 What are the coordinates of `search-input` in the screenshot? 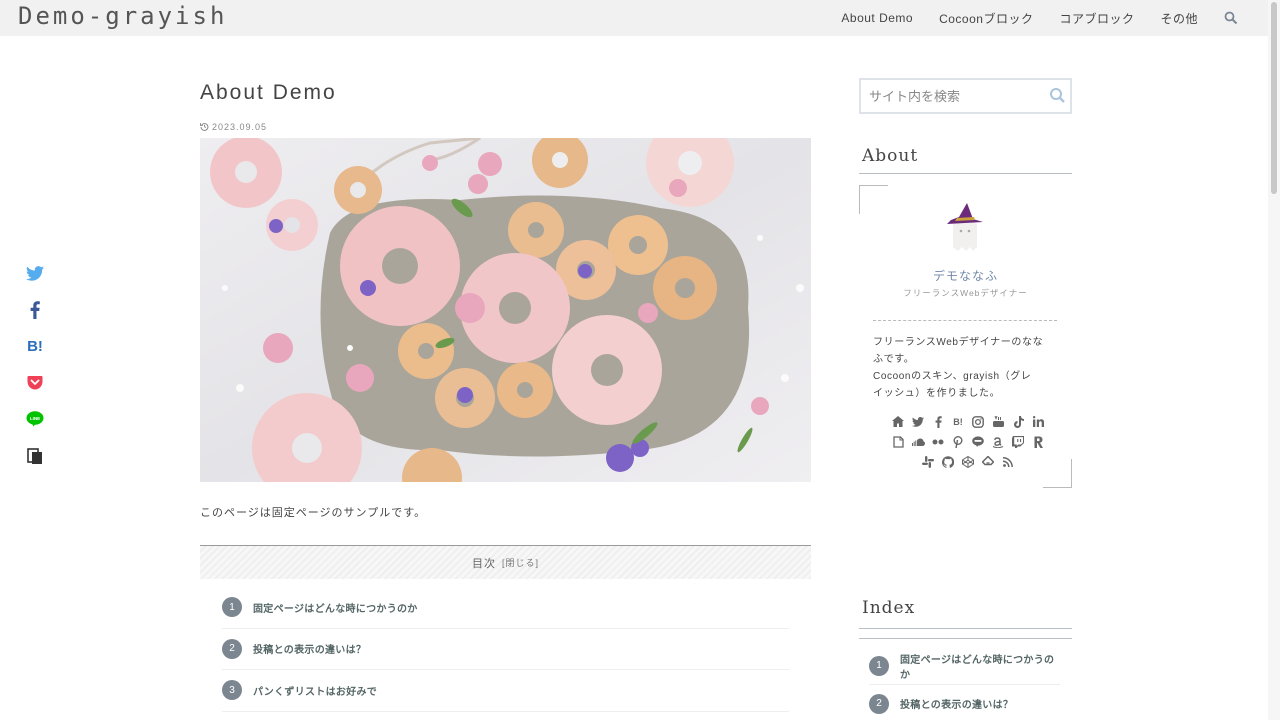 It's located at (953, 96).